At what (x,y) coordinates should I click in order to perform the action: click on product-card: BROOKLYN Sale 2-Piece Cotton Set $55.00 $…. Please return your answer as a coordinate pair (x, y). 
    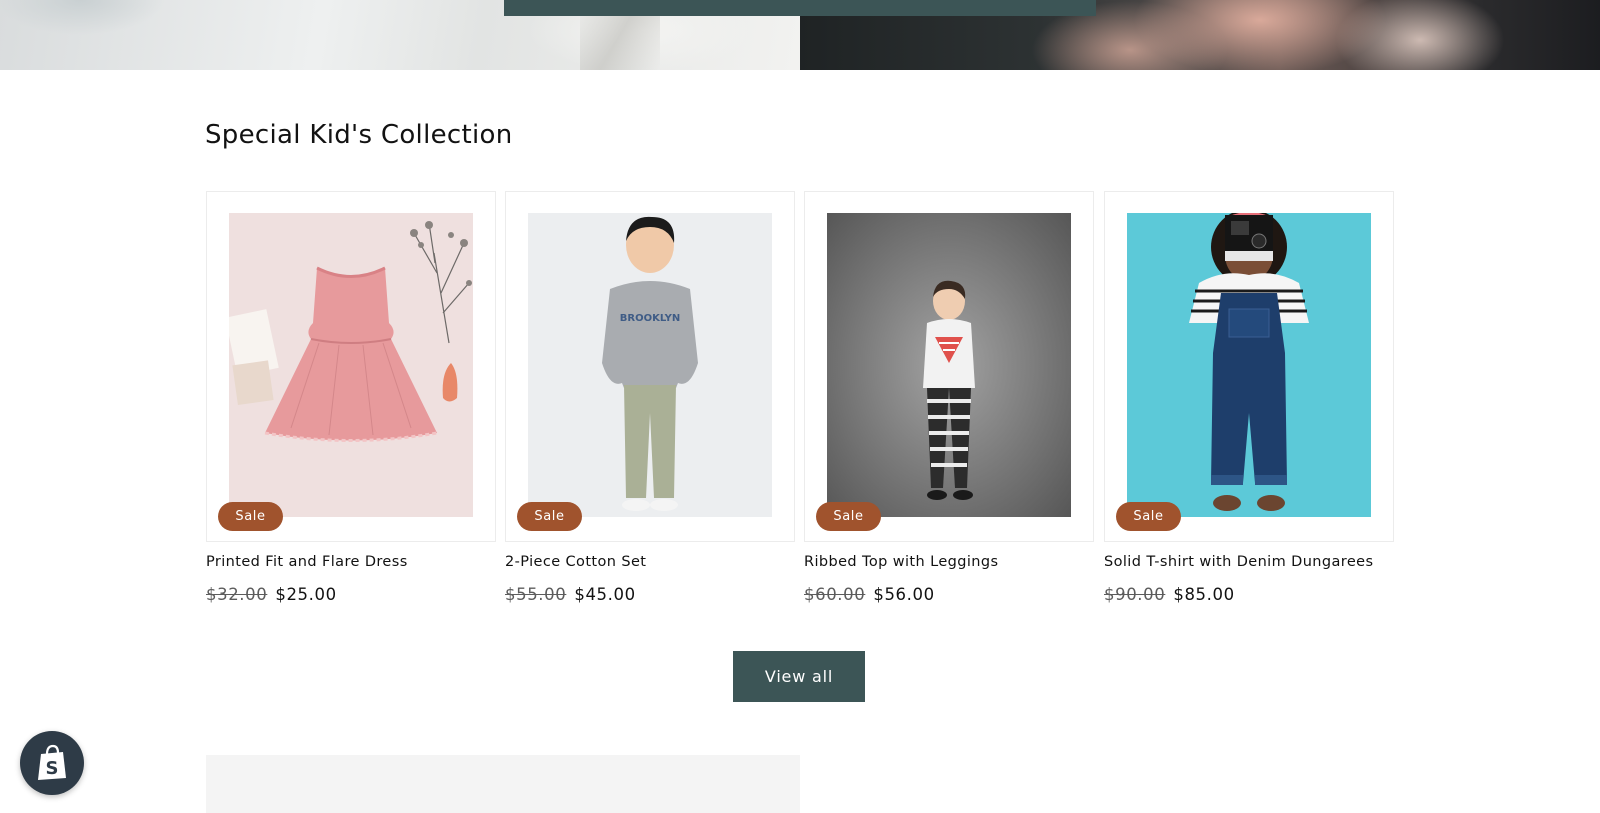
    Looking at the image, I should click on (650, 397).